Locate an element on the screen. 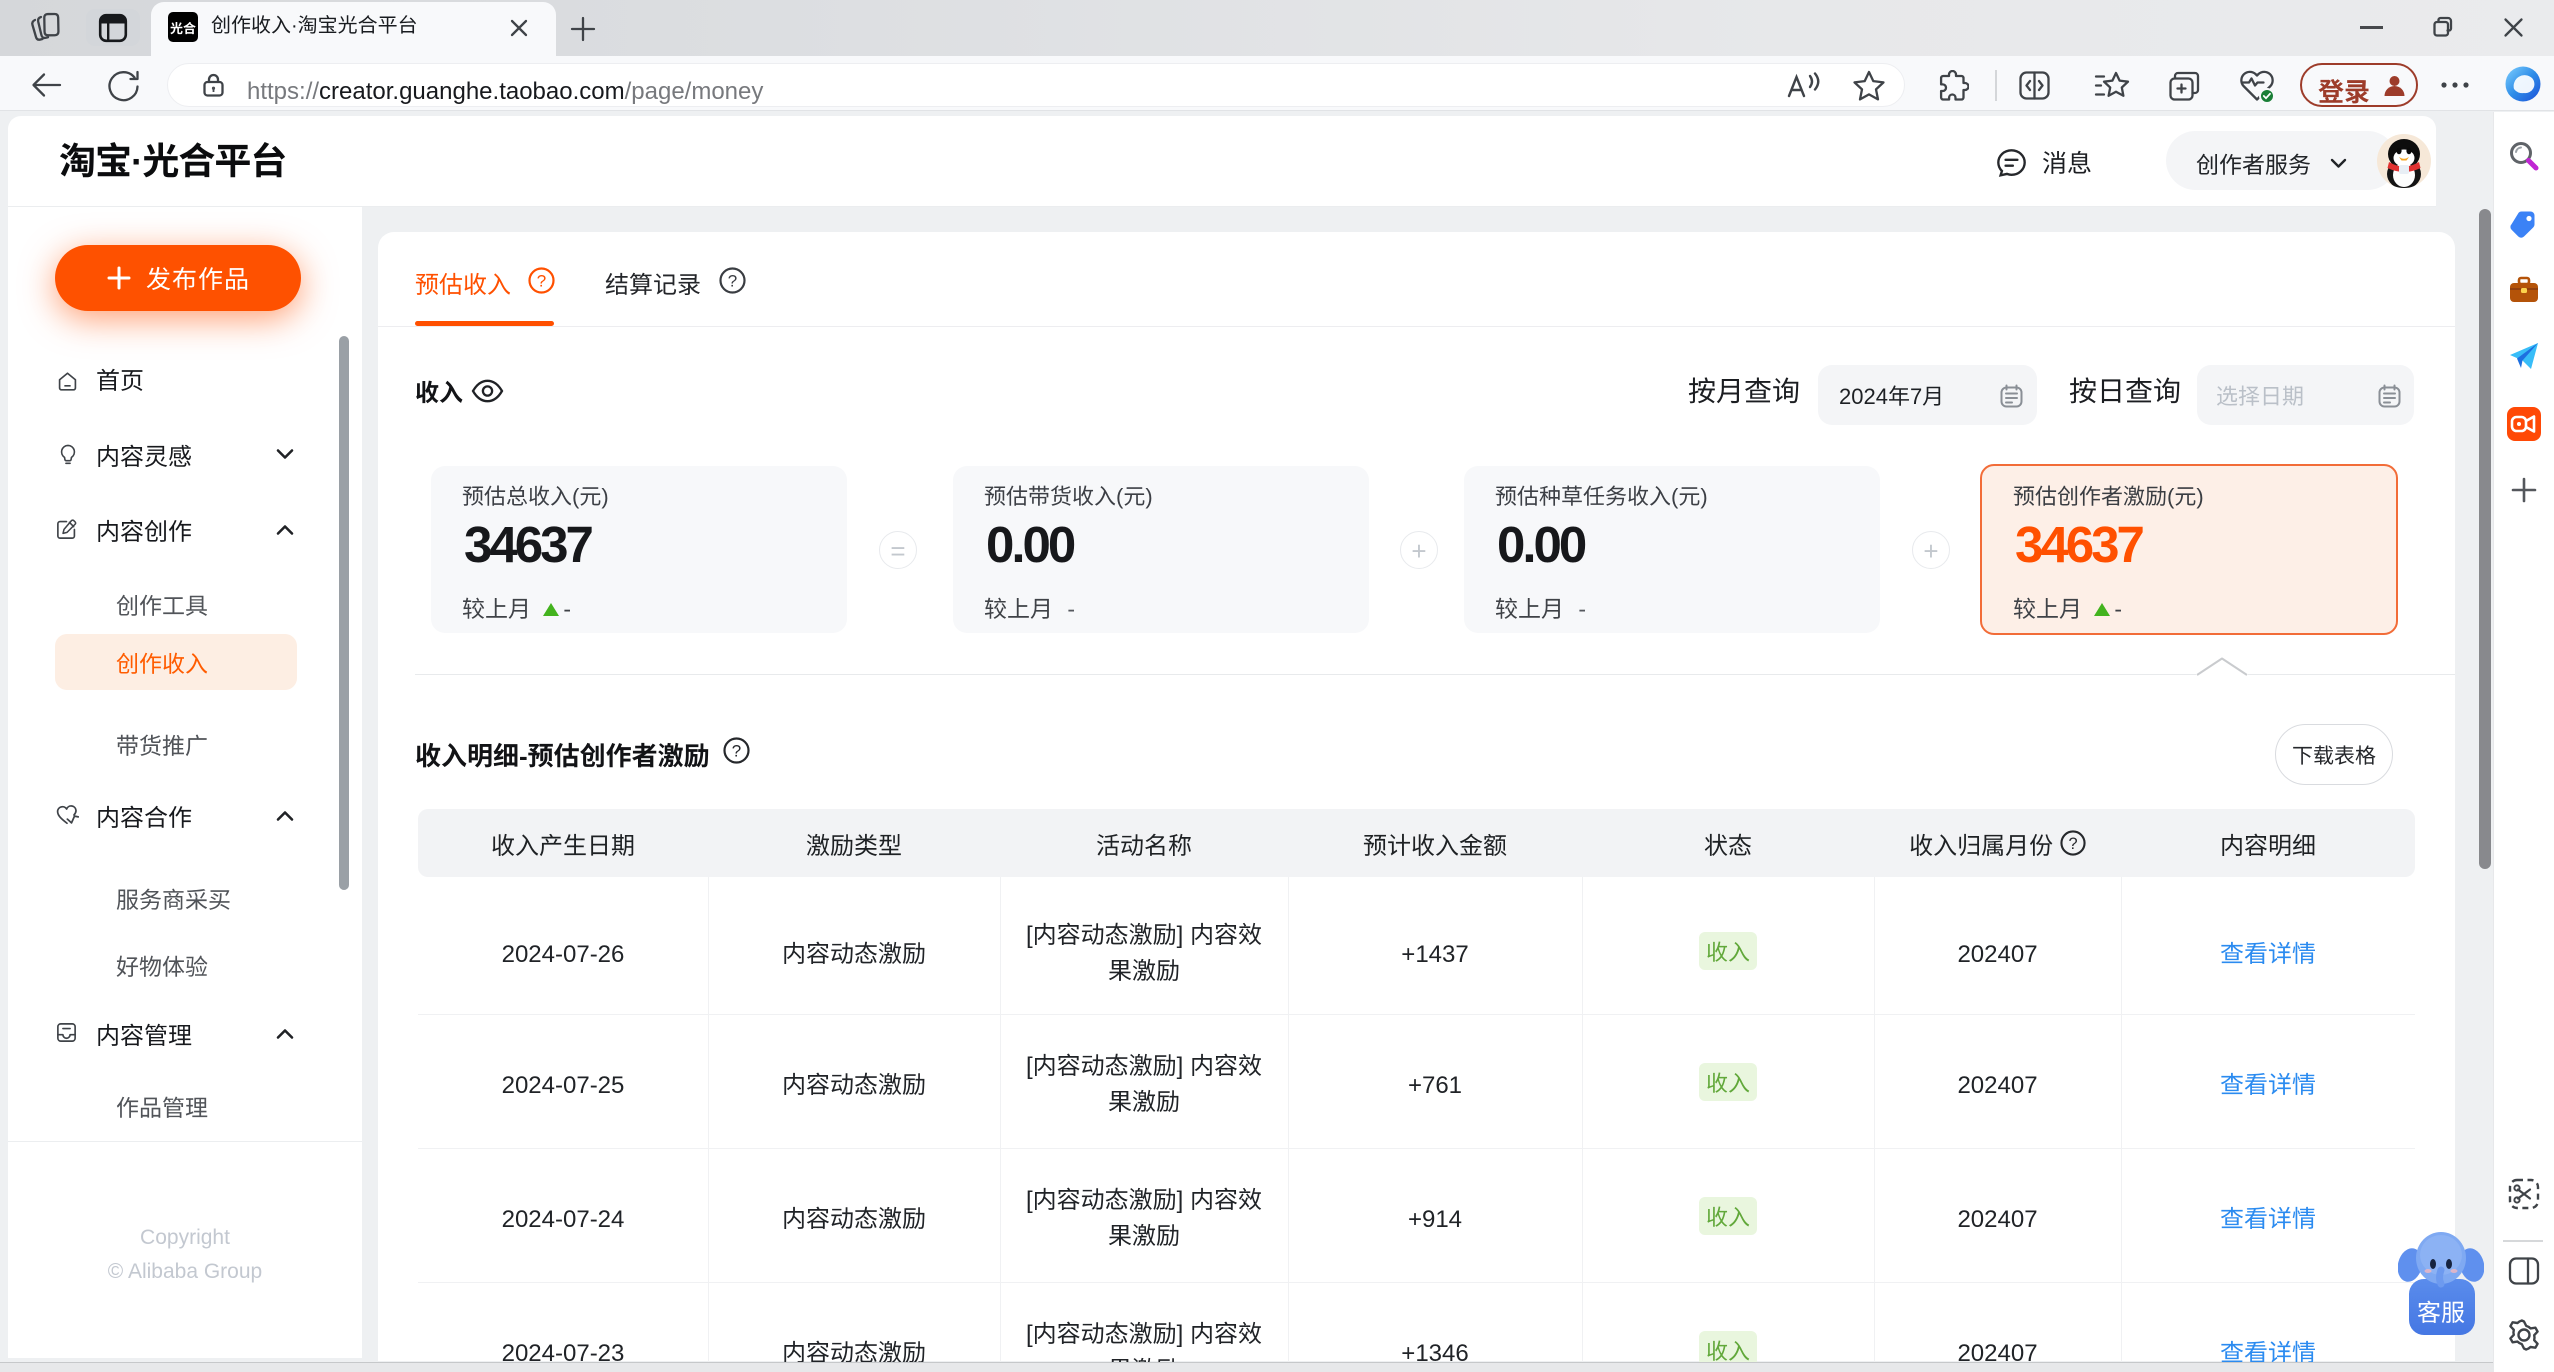 The height and width of the screenshot is (1372, 2554). svg-text: 客服 is located at coordinates (2441, 1310).